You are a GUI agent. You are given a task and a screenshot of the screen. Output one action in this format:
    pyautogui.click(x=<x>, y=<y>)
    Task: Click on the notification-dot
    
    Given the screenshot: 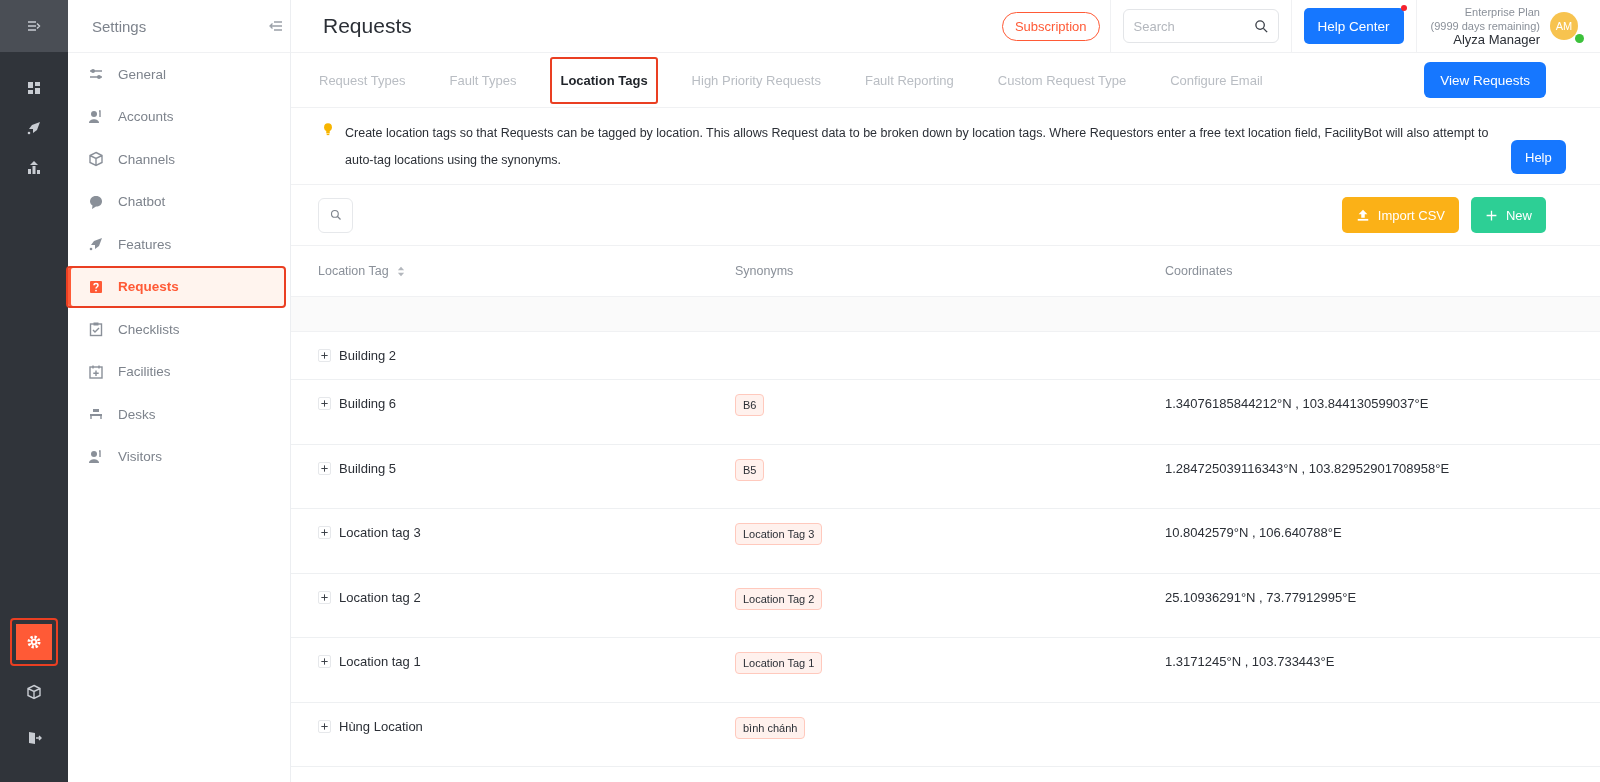 What is the action you would take?
    pyautogui.click(x=1403, y=8)
    